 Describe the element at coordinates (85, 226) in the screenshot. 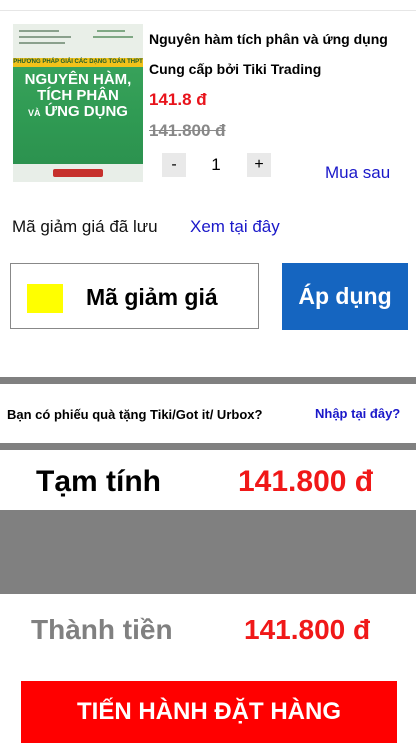

I see `saved-coupon-label: Mã giảm giá đã lưu` at that location.